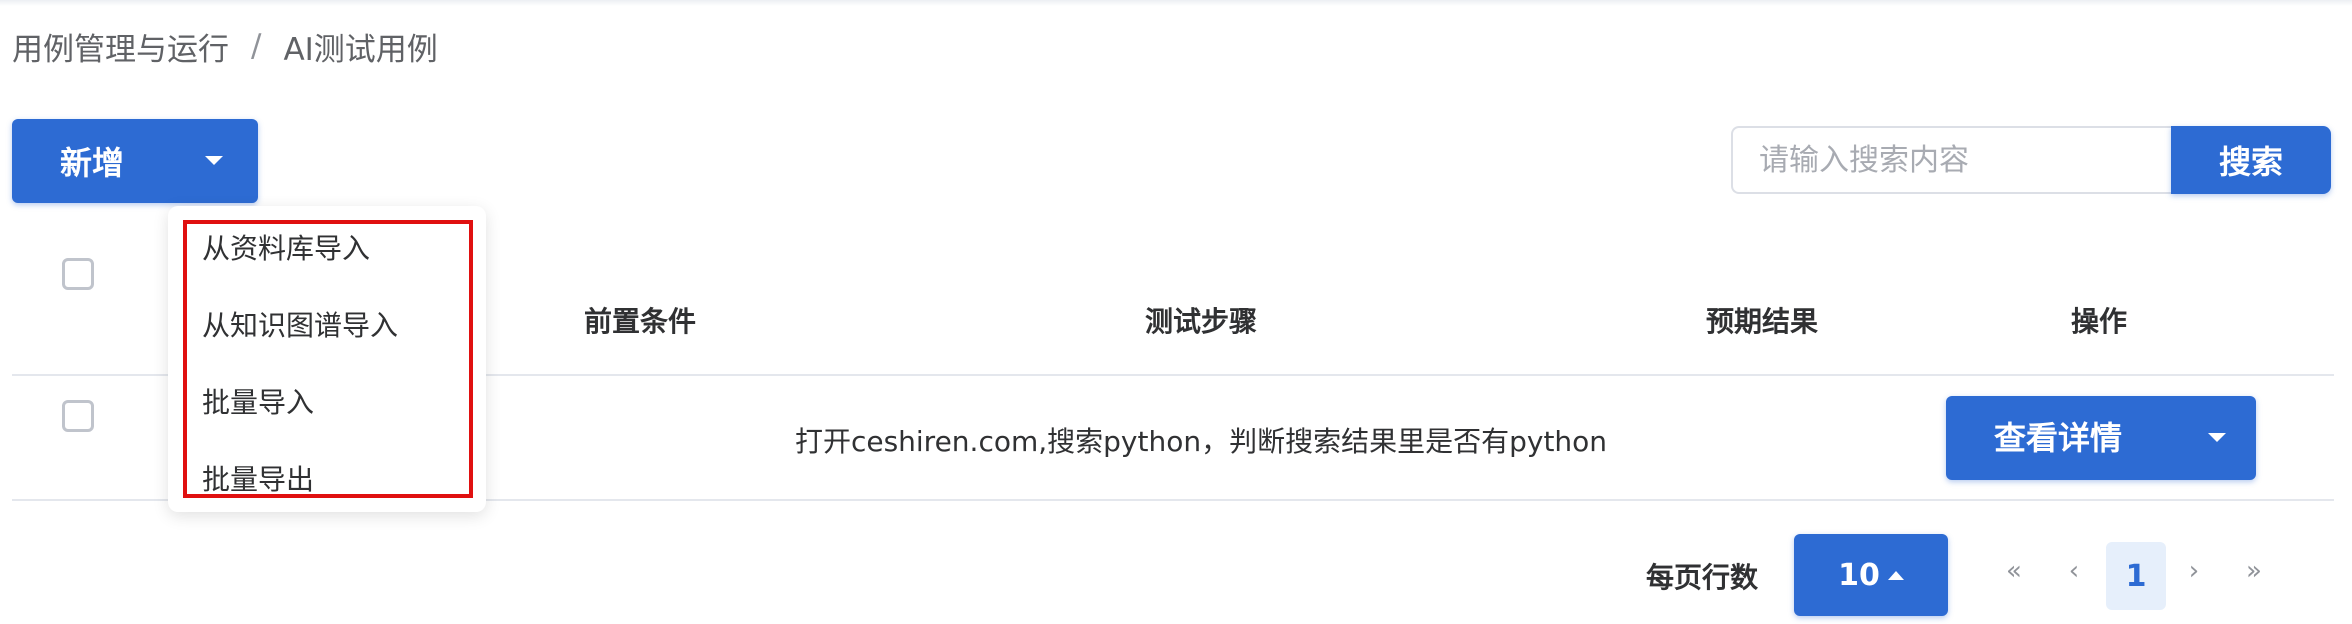  Describe the element at coordinates (78, 274) in the screenshot. I see `select-all-checkbox` at that location.